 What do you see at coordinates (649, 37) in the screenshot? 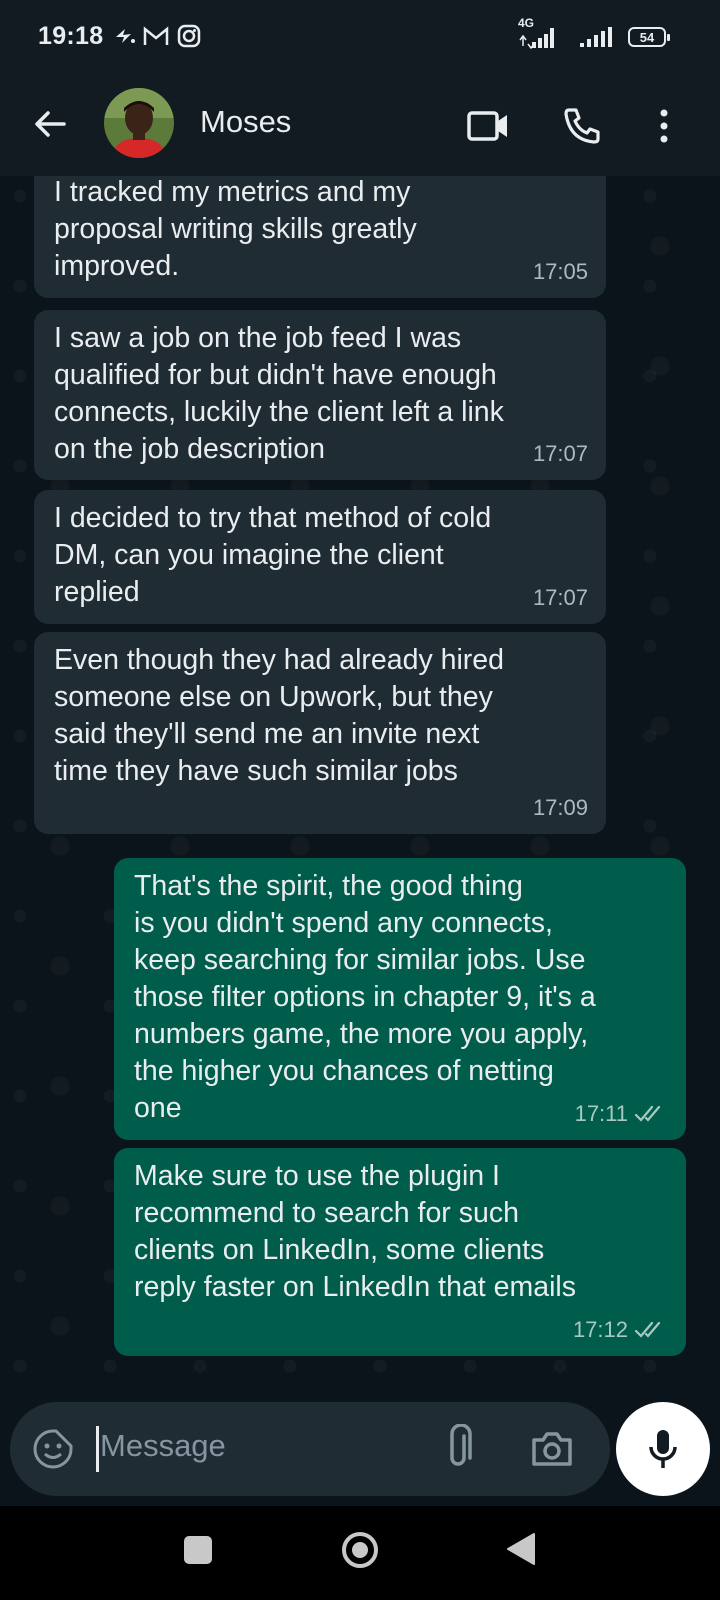
I see `battery-icon: 54` at bounding box center [649, 37].